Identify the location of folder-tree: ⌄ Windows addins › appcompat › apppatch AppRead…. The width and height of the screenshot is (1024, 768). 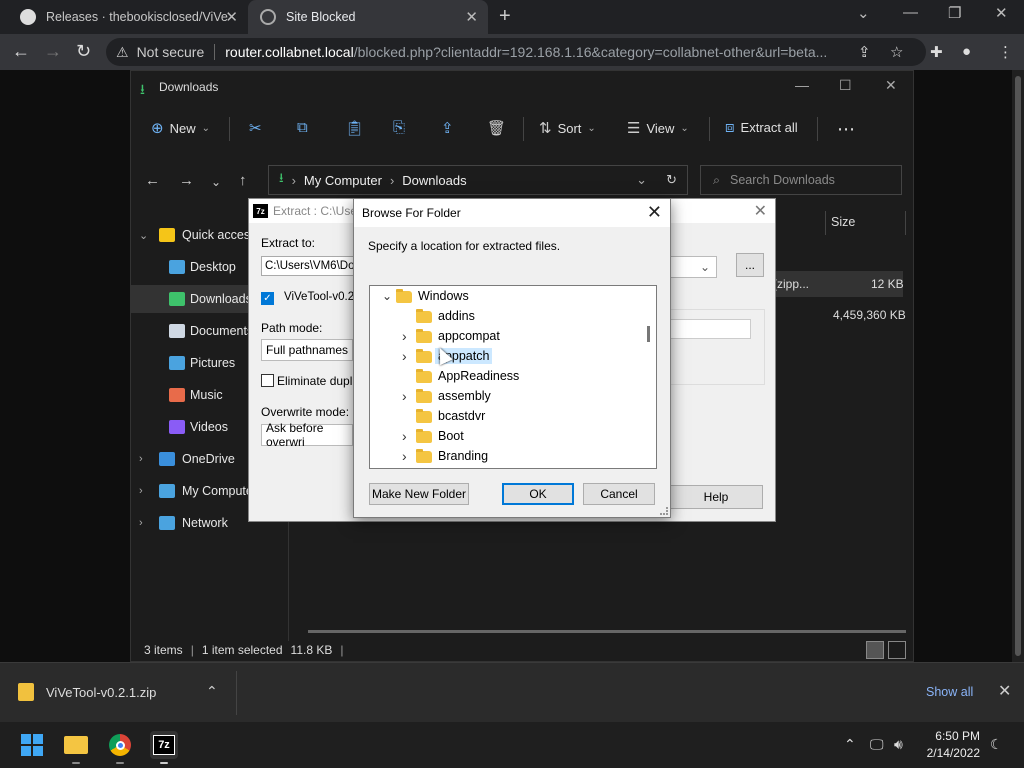
(513, 377).